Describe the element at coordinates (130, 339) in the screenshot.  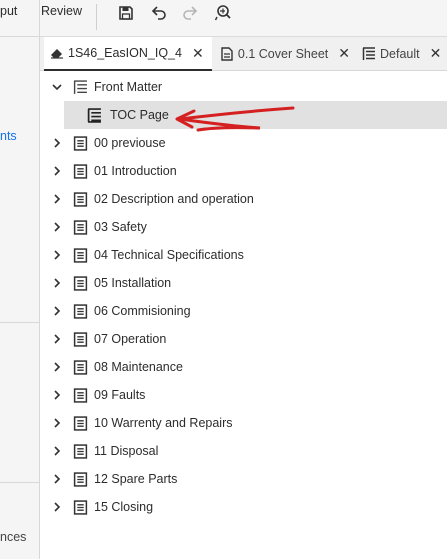
I see `tree-item-label: 07 Operation` at that location.